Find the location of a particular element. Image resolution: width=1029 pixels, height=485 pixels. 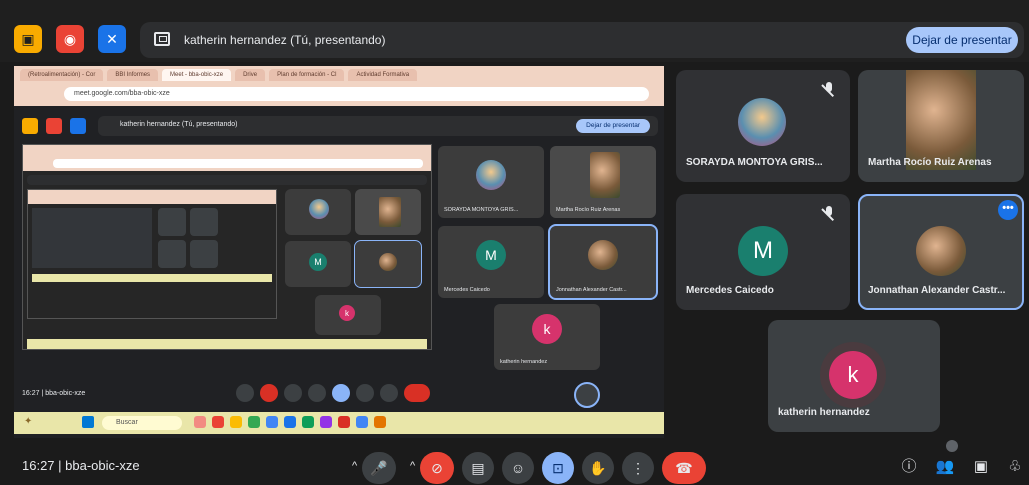

participant-tile: M Mercedes Caicedo is located at coordinates (763, 252).